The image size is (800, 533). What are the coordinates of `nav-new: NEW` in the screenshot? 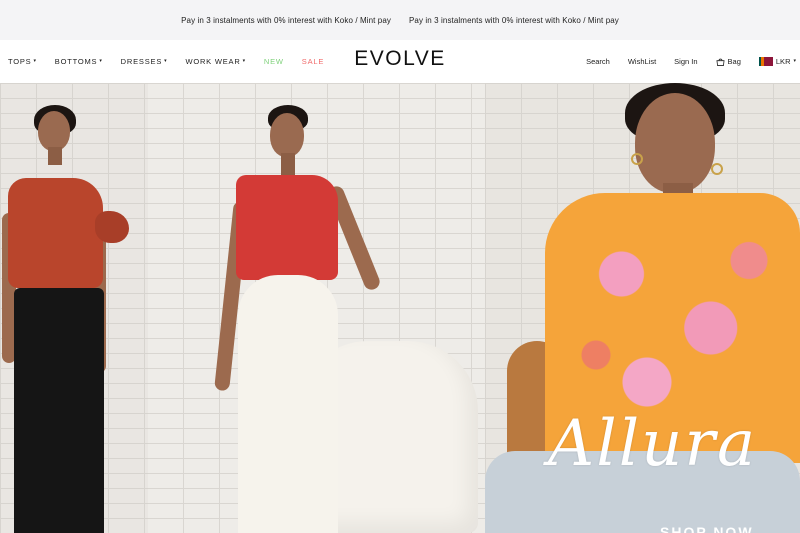 It's located at (274, 61).